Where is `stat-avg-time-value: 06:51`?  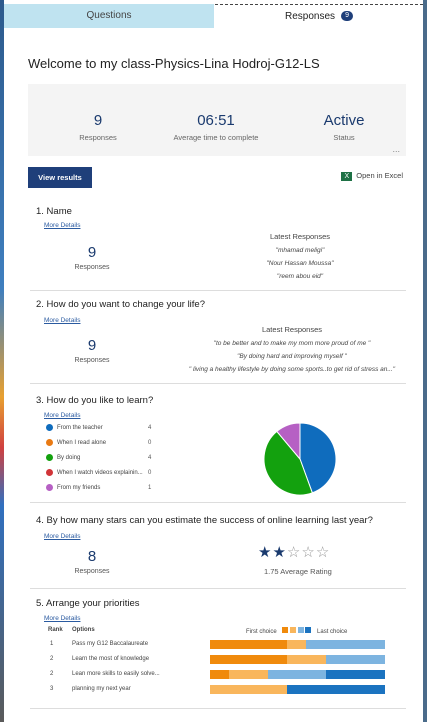
stat-avg-time-value: 06:51 is located at coordinates (216, 120).